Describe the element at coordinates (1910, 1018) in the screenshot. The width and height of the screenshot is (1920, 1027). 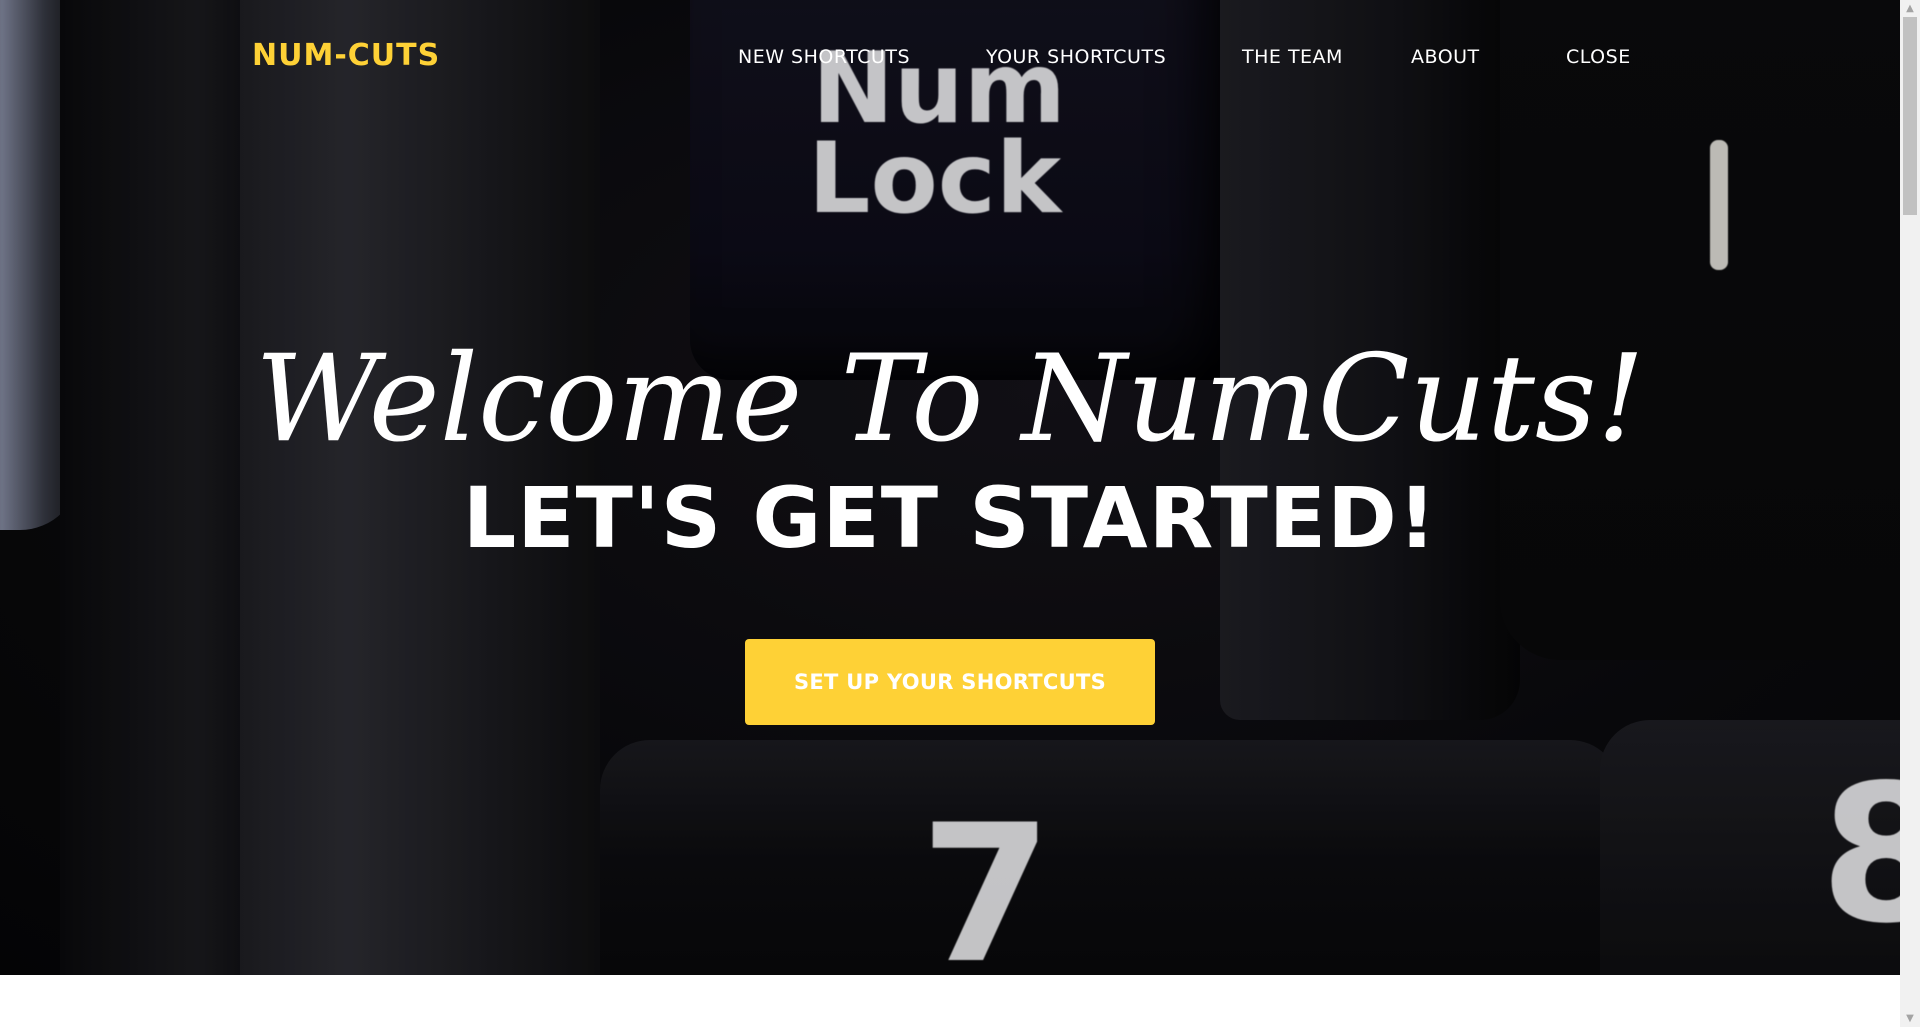
I see `scroll-down-arrow-icon: ▼` at that location.